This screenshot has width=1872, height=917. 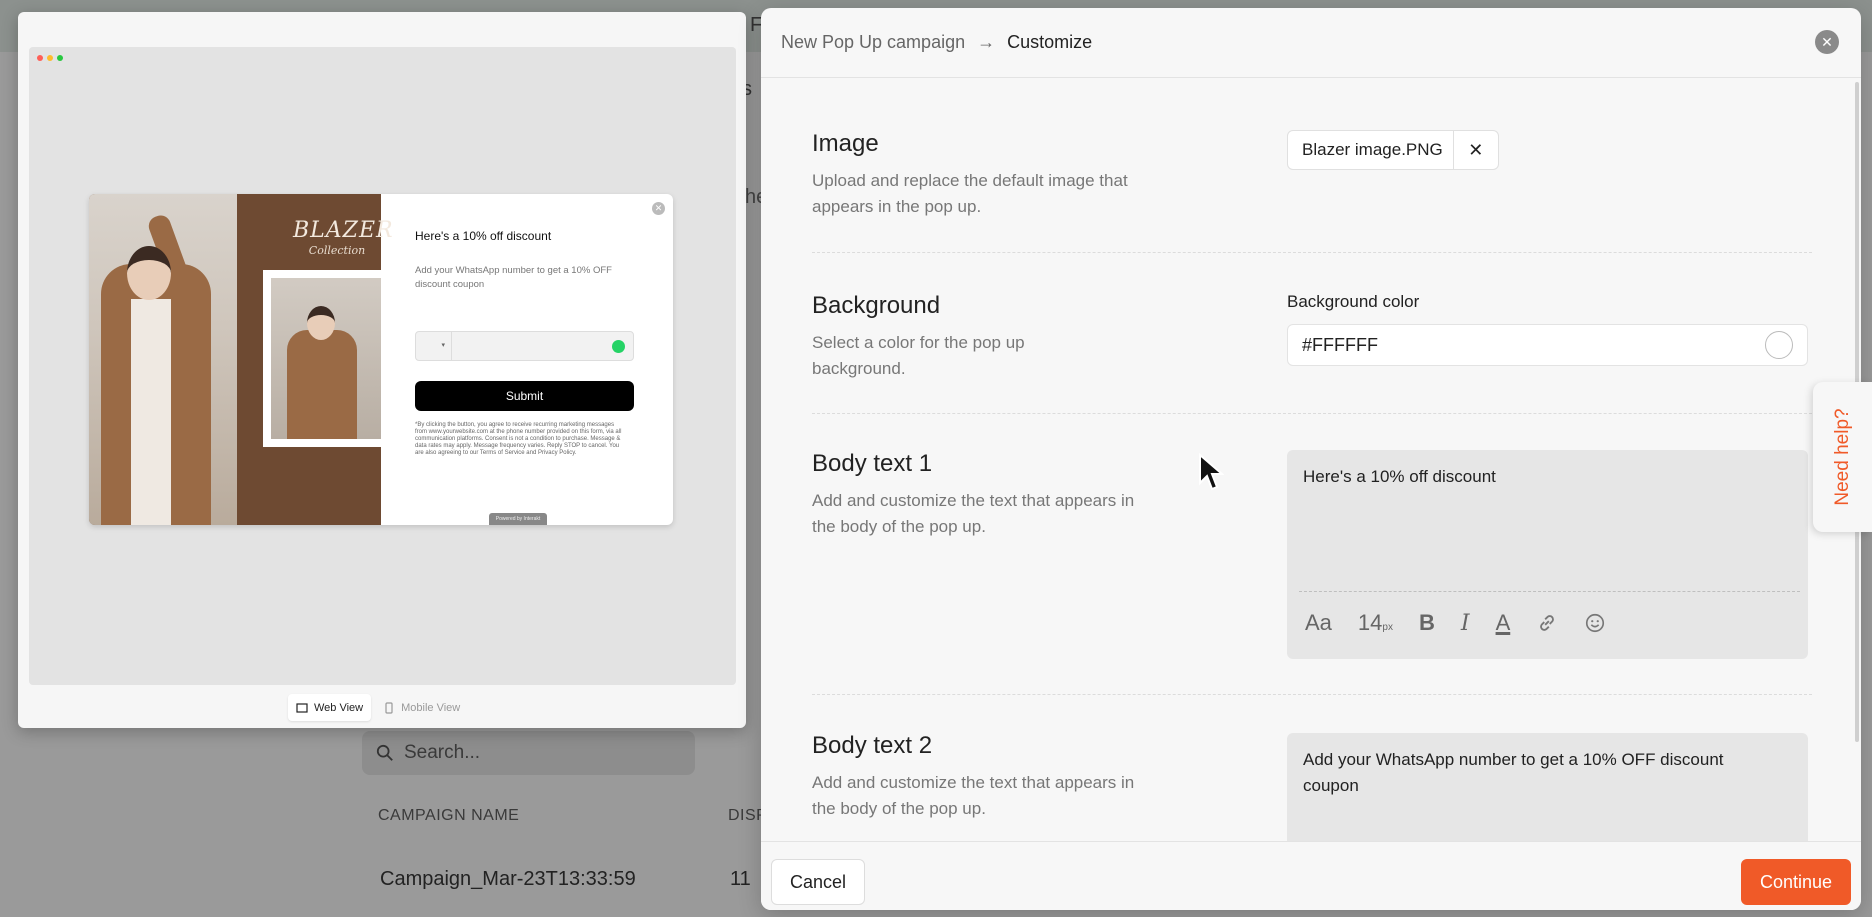 I want to click on model-photo, so click(x=163, y=359).